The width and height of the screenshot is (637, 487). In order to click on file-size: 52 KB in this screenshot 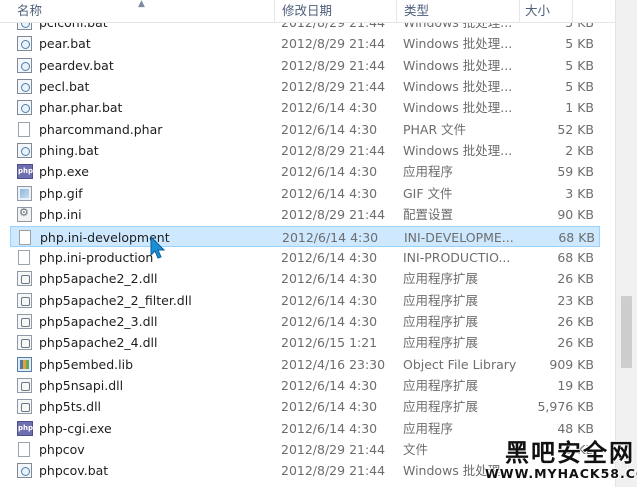, I will do `click(575, 129)`.